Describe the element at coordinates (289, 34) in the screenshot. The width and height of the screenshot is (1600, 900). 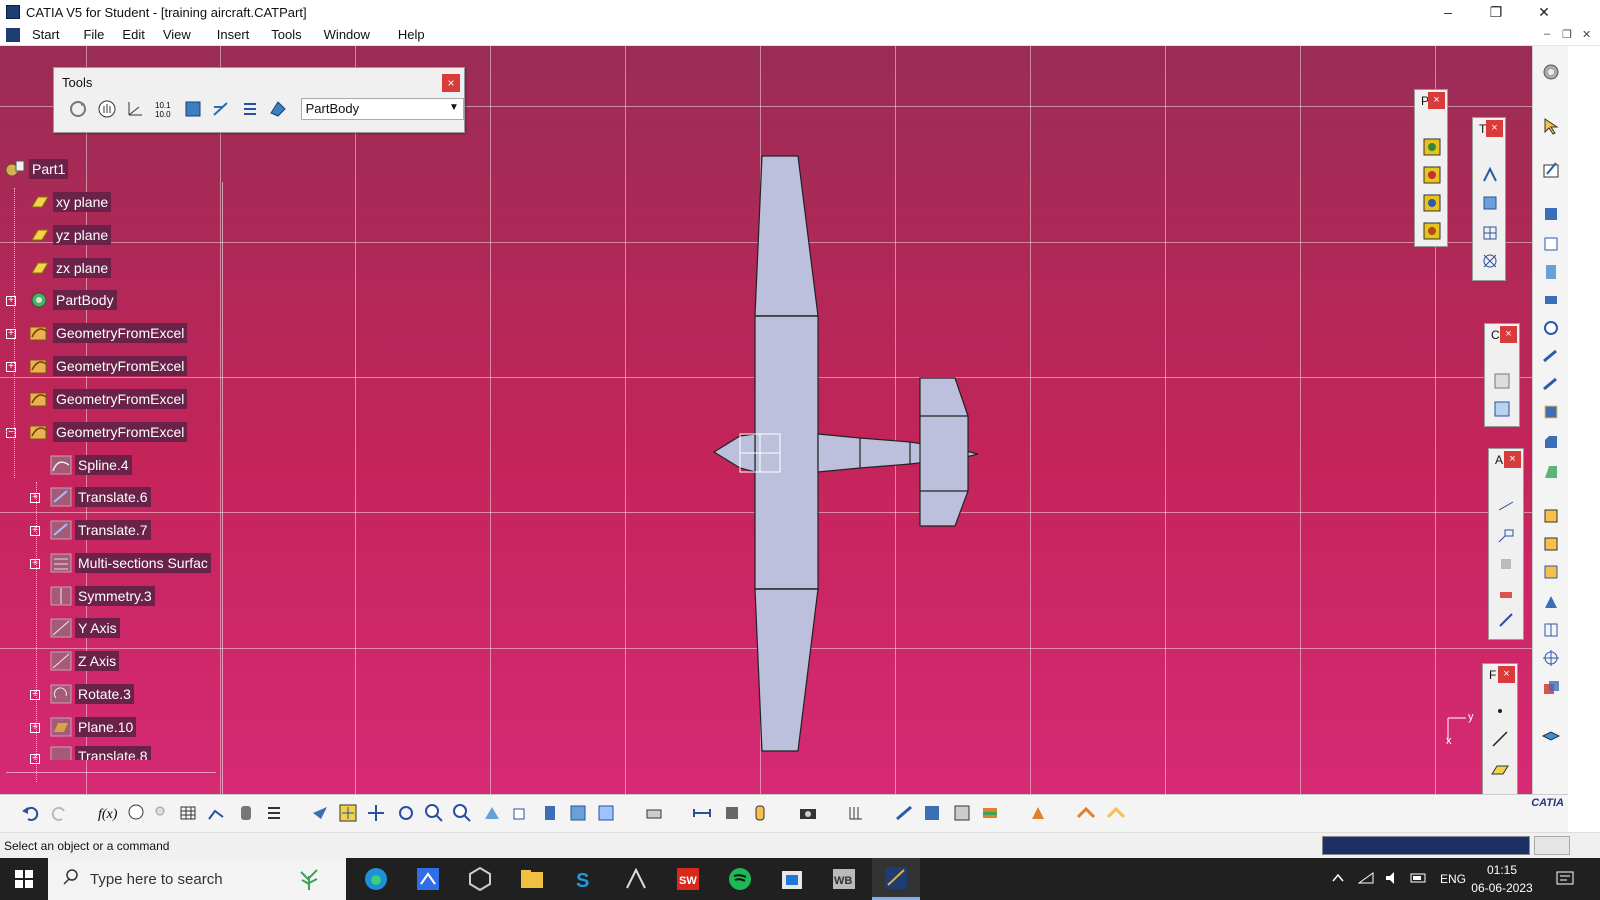
I see `menu-tools: Tools` at that location.